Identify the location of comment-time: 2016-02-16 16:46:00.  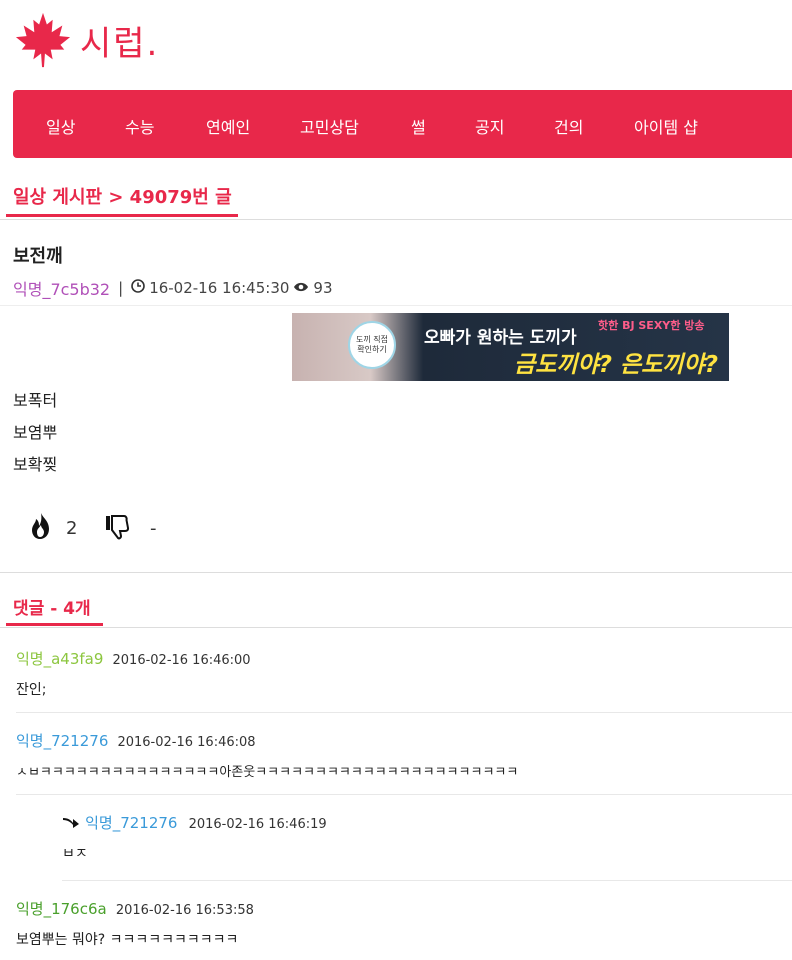
(181, 660).